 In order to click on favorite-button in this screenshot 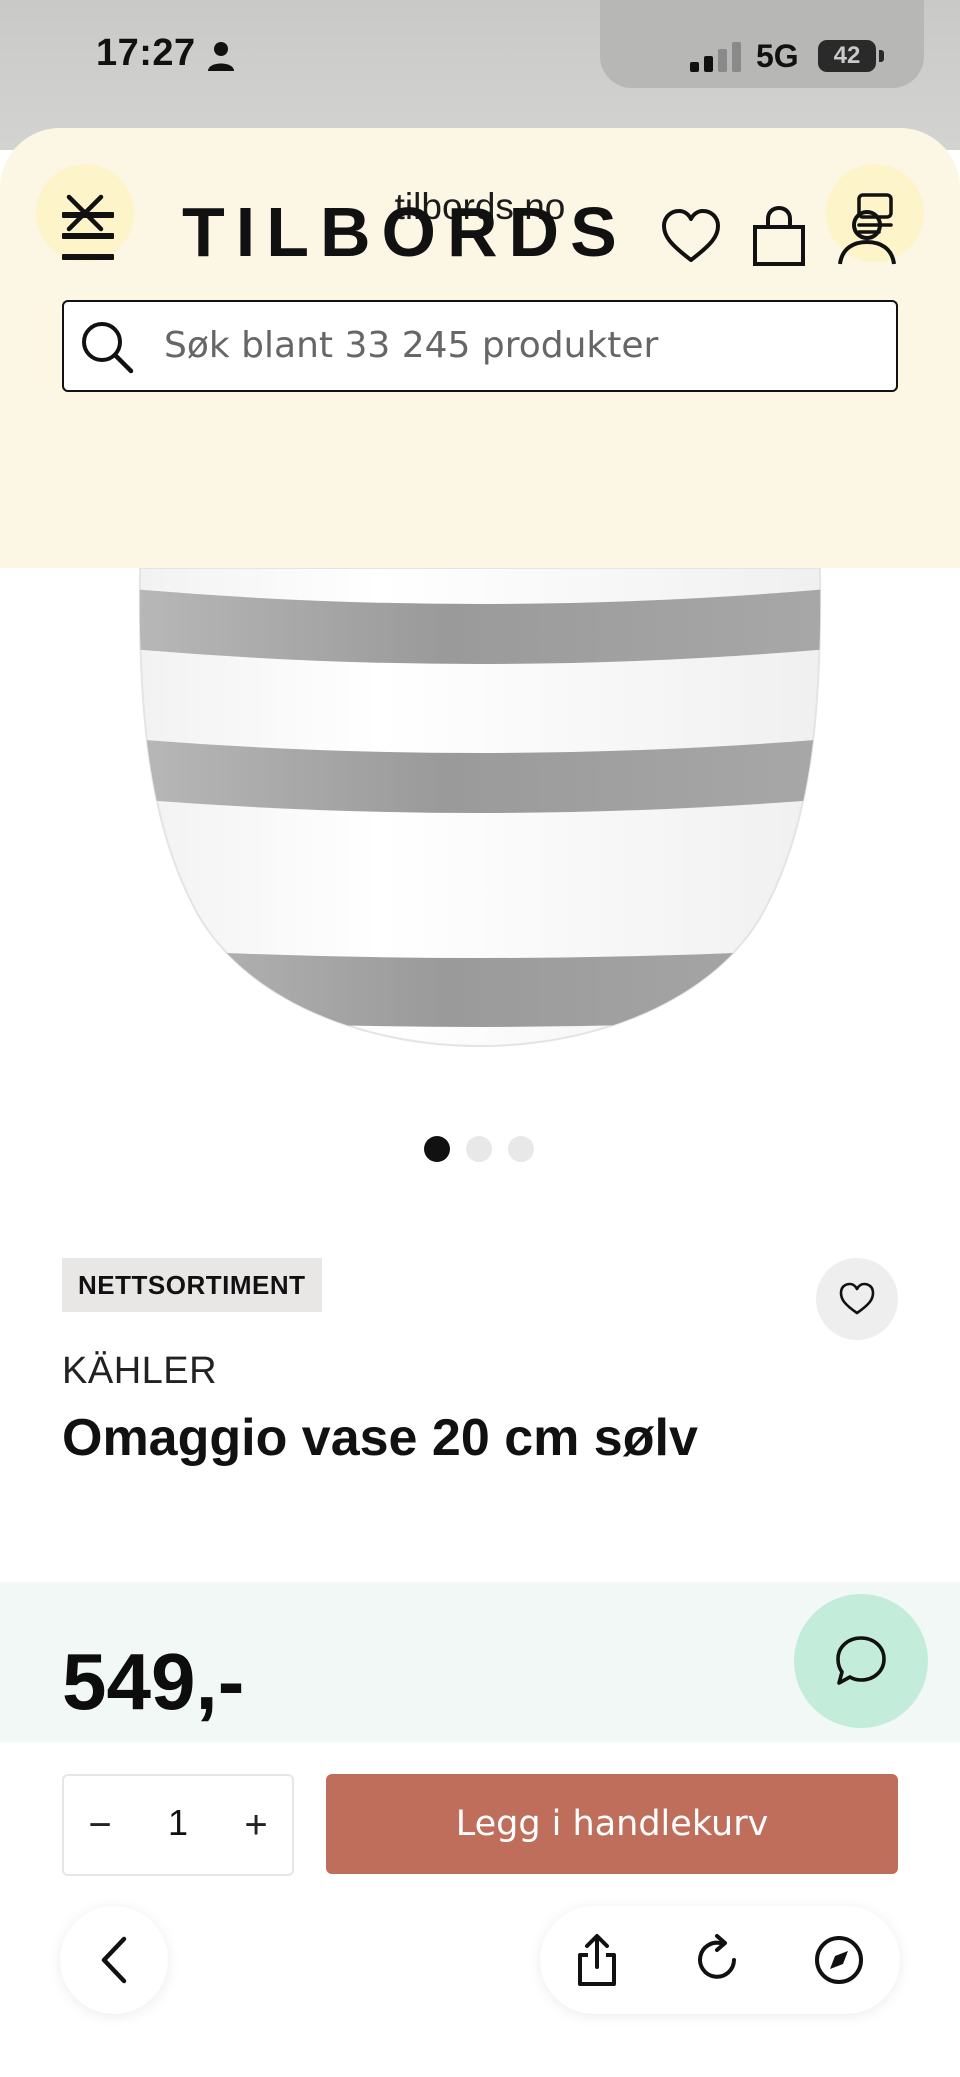, I will do `click(857, 1299)`.